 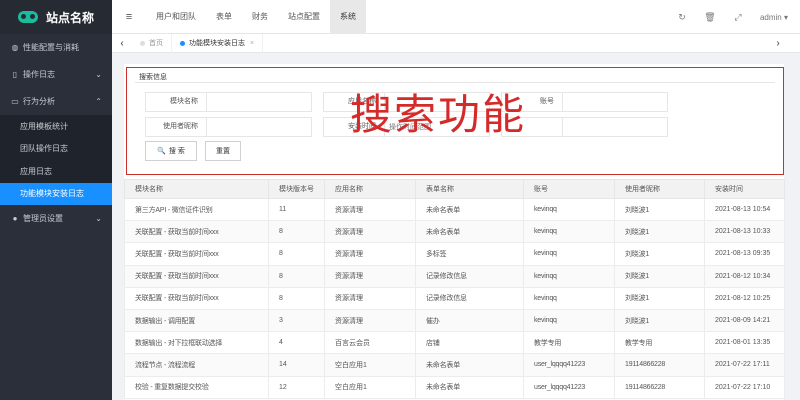 I want to click on account-field: 账号, so click(x=584, y=102).